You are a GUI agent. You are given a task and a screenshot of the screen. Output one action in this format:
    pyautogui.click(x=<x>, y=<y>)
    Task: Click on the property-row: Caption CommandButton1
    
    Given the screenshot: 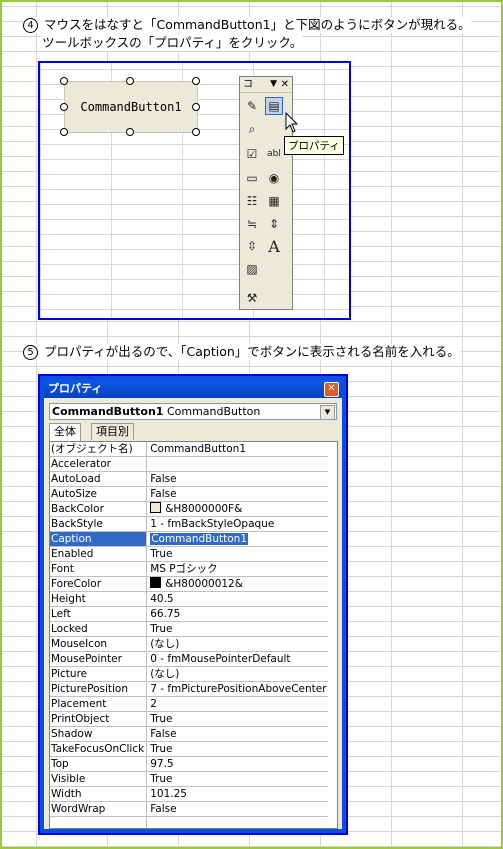 What is the action you would take?
    pyautogui.click(x=189, y=539)
    